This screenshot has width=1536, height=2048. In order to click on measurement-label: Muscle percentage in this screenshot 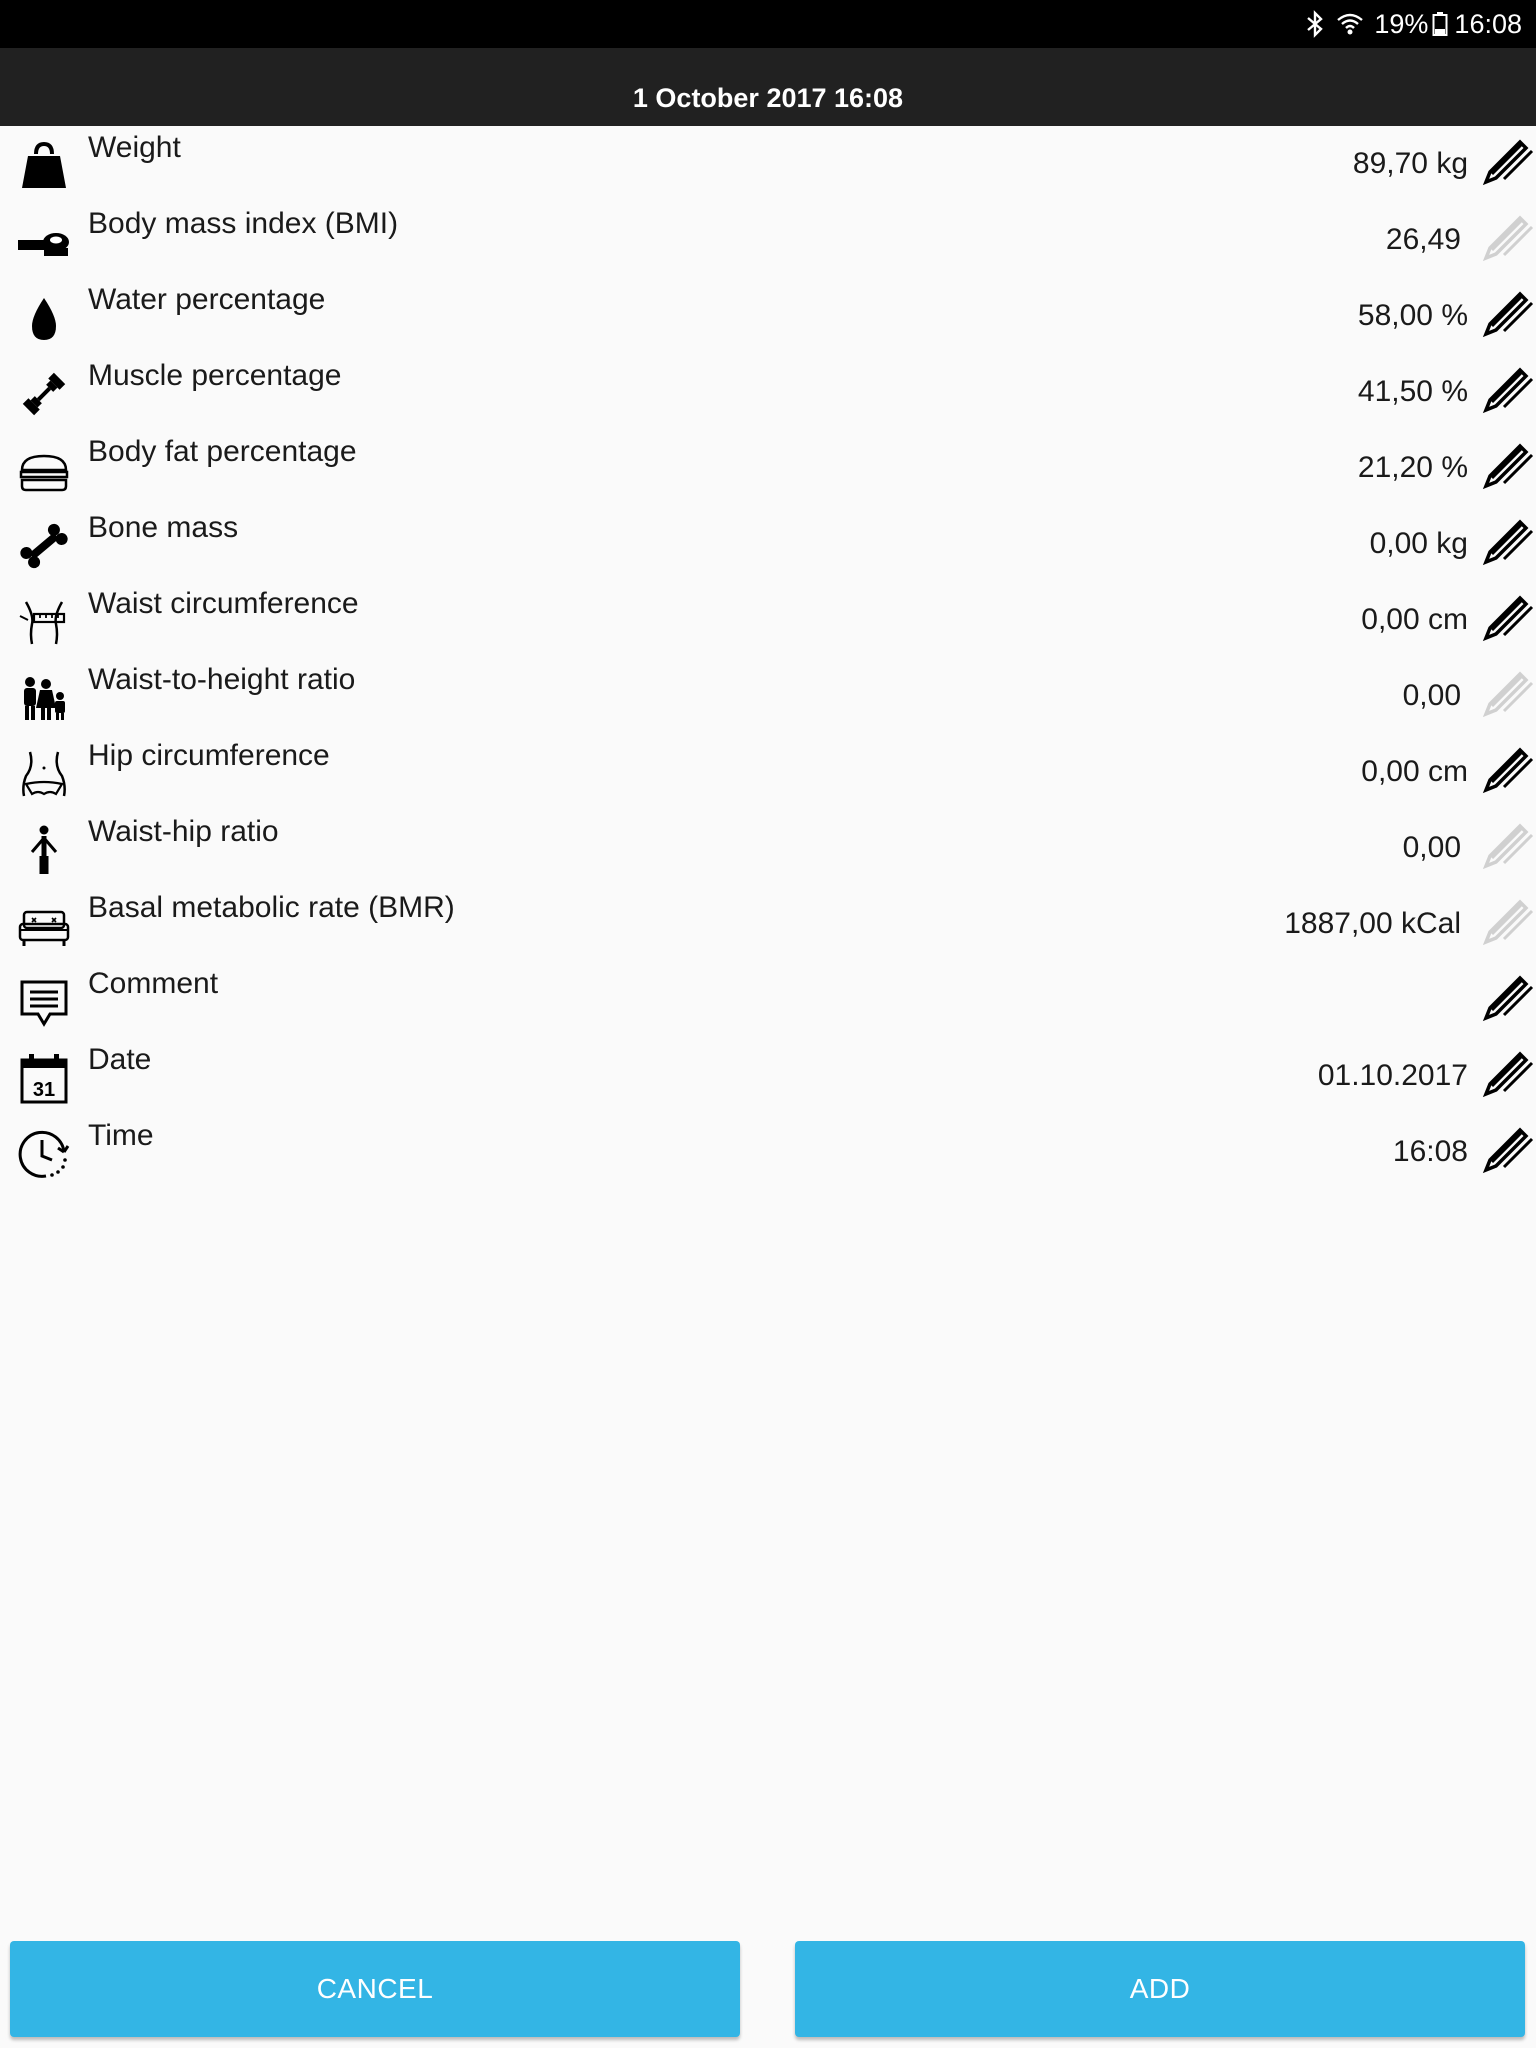, I will do `click(215, 375)`.